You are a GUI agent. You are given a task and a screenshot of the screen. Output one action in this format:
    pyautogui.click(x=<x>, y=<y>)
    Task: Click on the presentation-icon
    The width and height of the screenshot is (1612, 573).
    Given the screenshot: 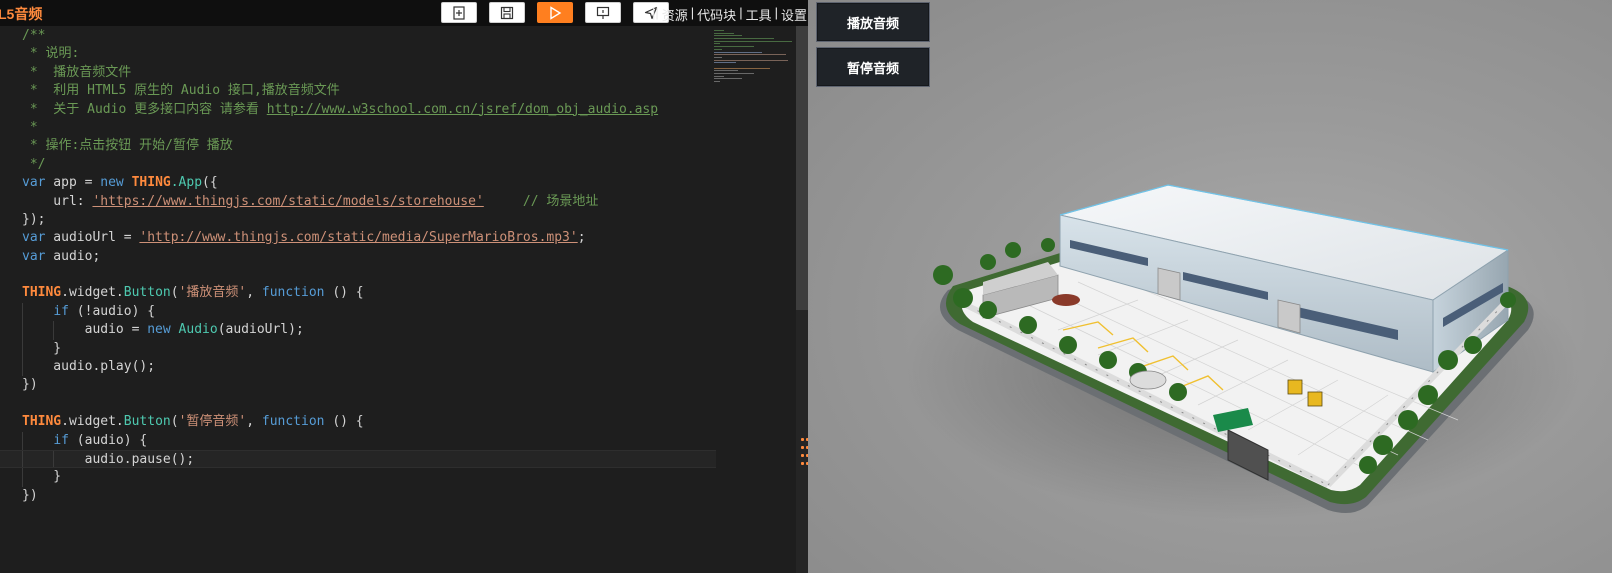 What is the action you would take?
    pyautogui.click(x=603, y=12)
    